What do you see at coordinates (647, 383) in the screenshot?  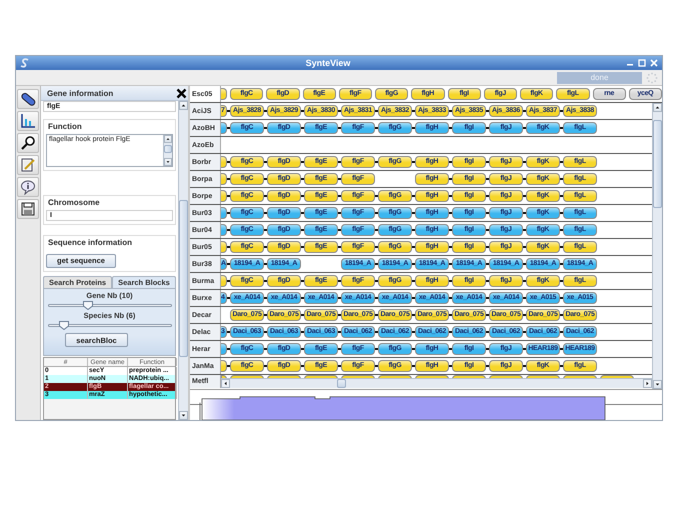 I see `scroll-right-button` at bounding box center [647, 383].